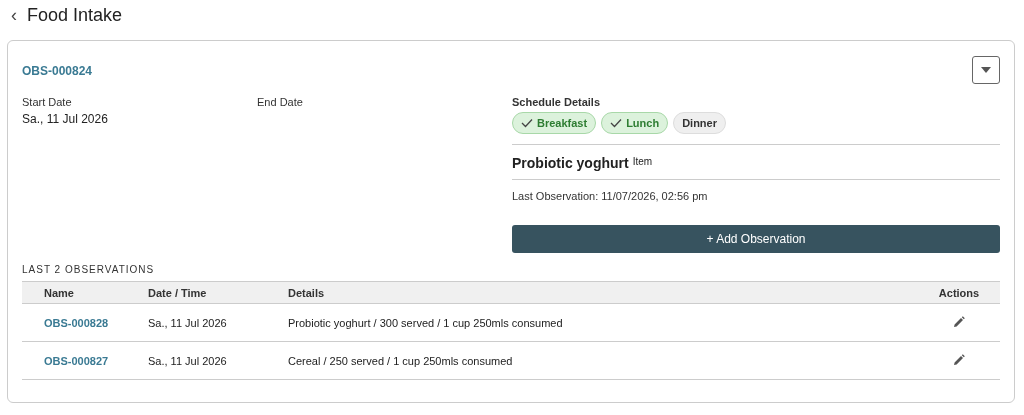 Image resolution: width=1024 pixels, height=415 pixels. Describe the element at coordinates (642, 161) in the screenshot. I see `item-caption: Item` at that location.